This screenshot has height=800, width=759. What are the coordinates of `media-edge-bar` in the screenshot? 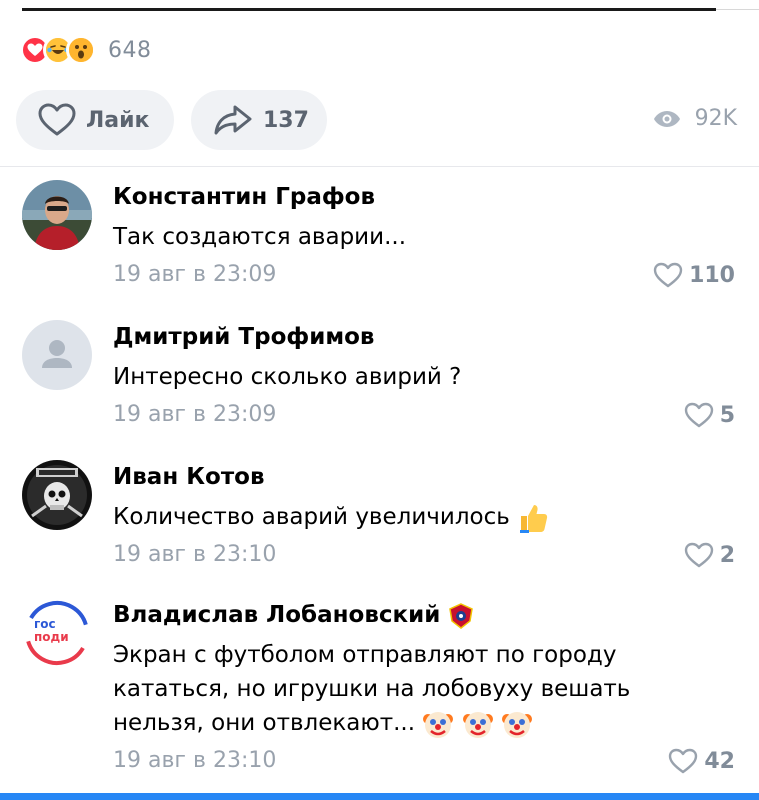 It's located at (369, 9).